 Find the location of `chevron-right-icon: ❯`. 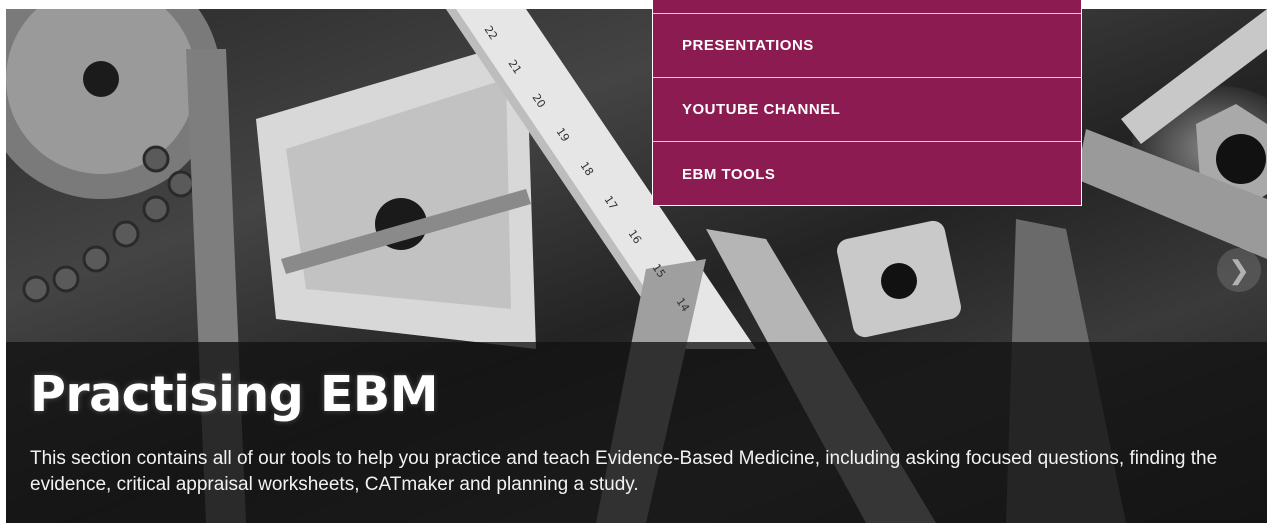

chevron-right-icon: ❯ is located at coordinates (1239, 269).